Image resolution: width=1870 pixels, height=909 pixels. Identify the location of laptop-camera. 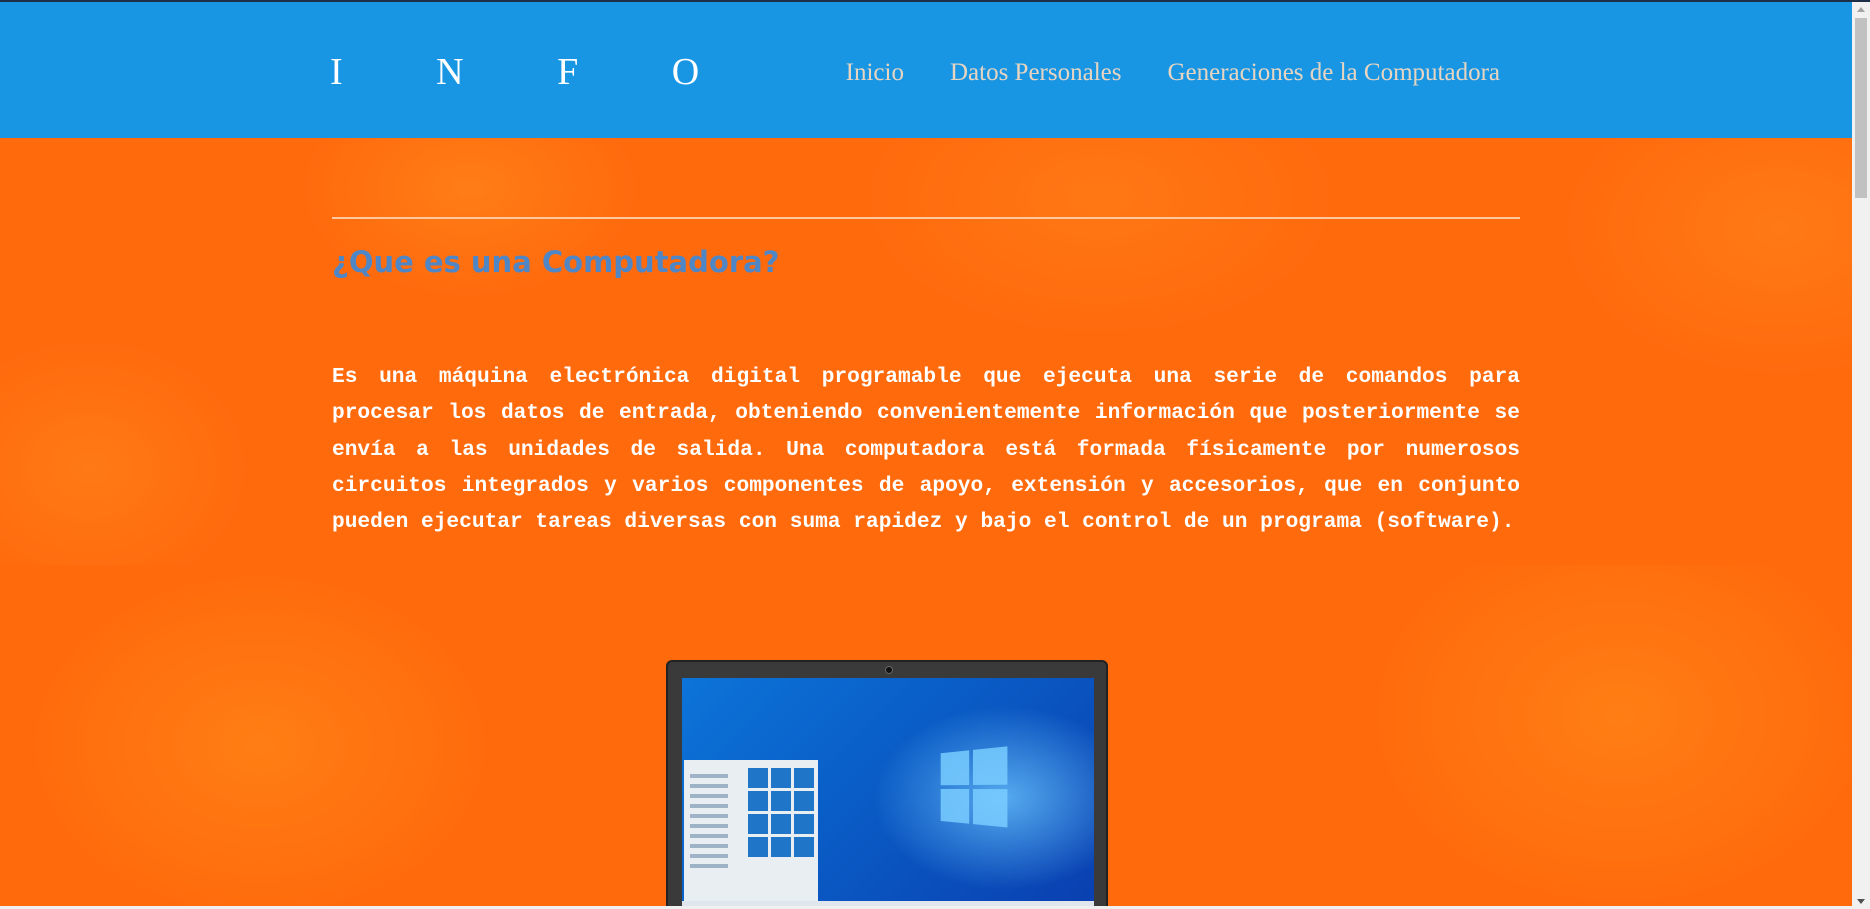
(889, 670).